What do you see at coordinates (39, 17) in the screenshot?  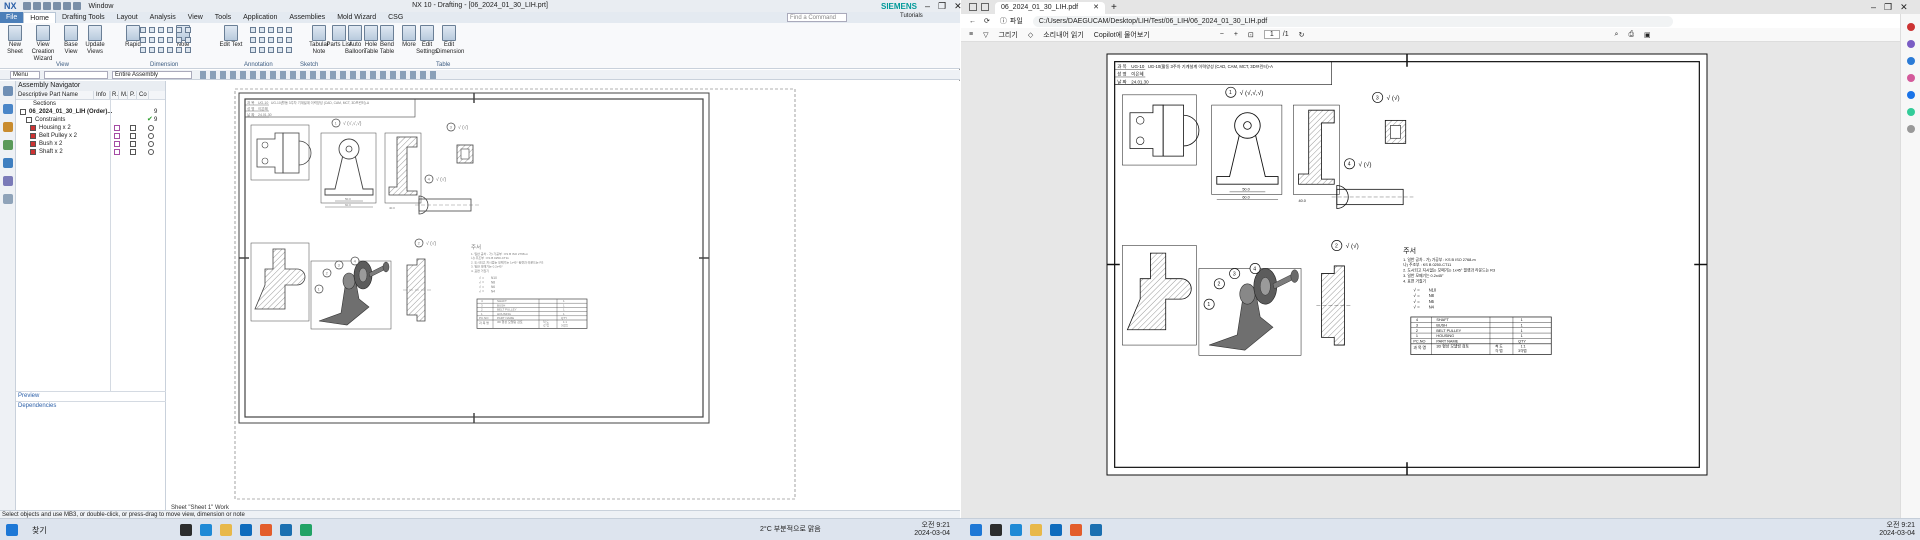 I see `tab-home: Home` at bounding box center [39, 17].